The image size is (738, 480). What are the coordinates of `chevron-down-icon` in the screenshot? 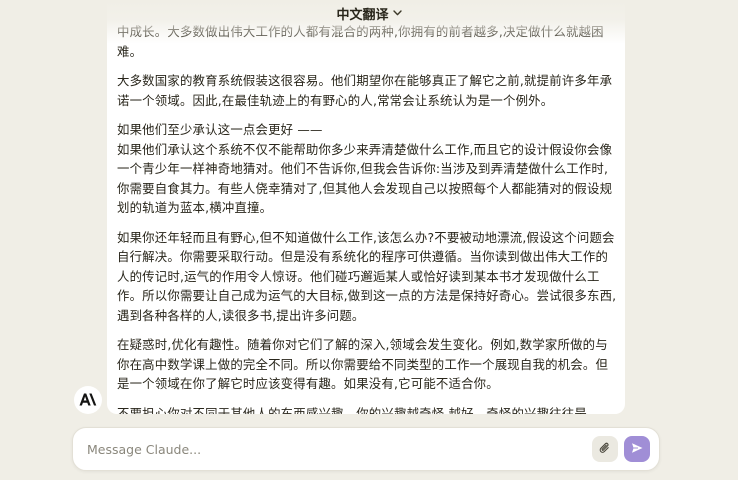 It's located at (397, 14).